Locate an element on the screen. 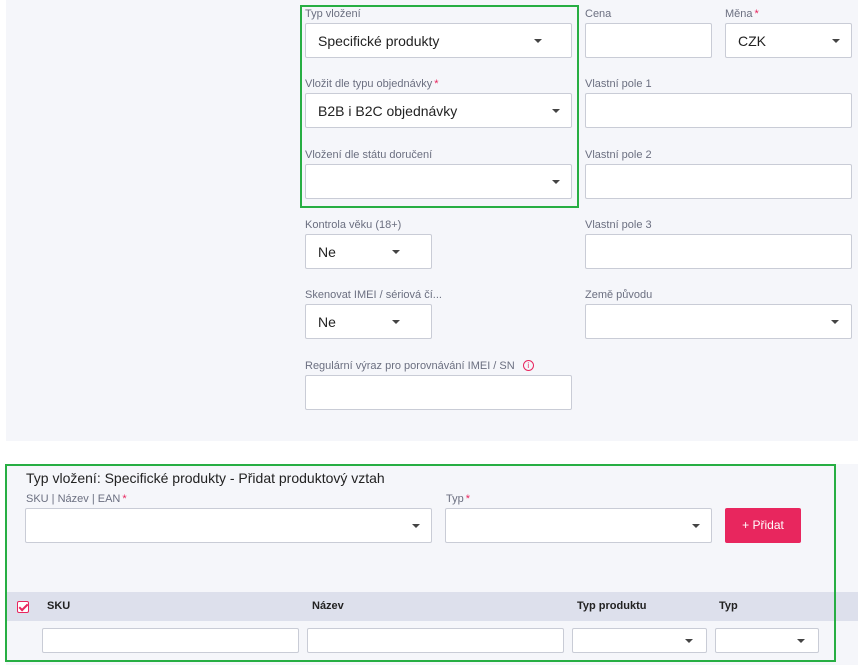  column-header-sku: SKU is located at coordinates (58, 606).